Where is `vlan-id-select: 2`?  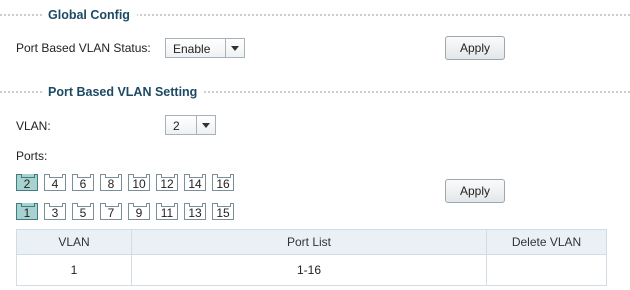
vlan-id-select: 2 is located at coordinates (190, 125).